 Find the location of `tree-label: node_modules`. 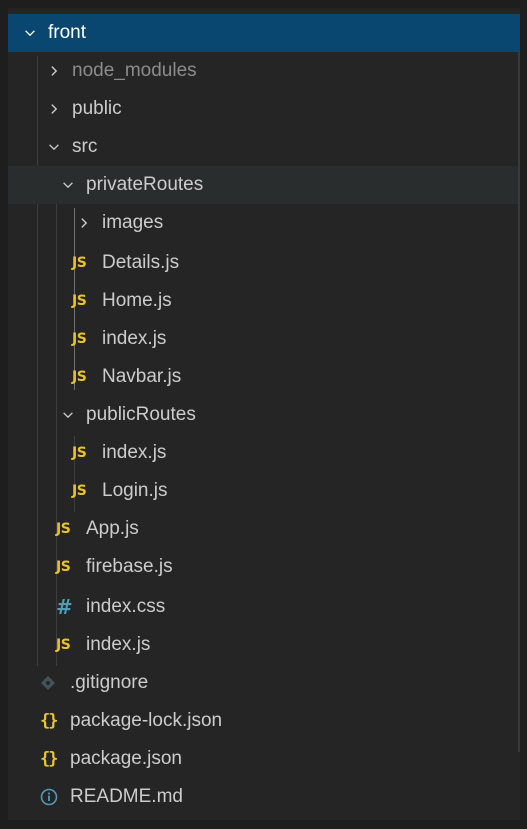

tree-label: node_modules is located at coordinates (134, 70).